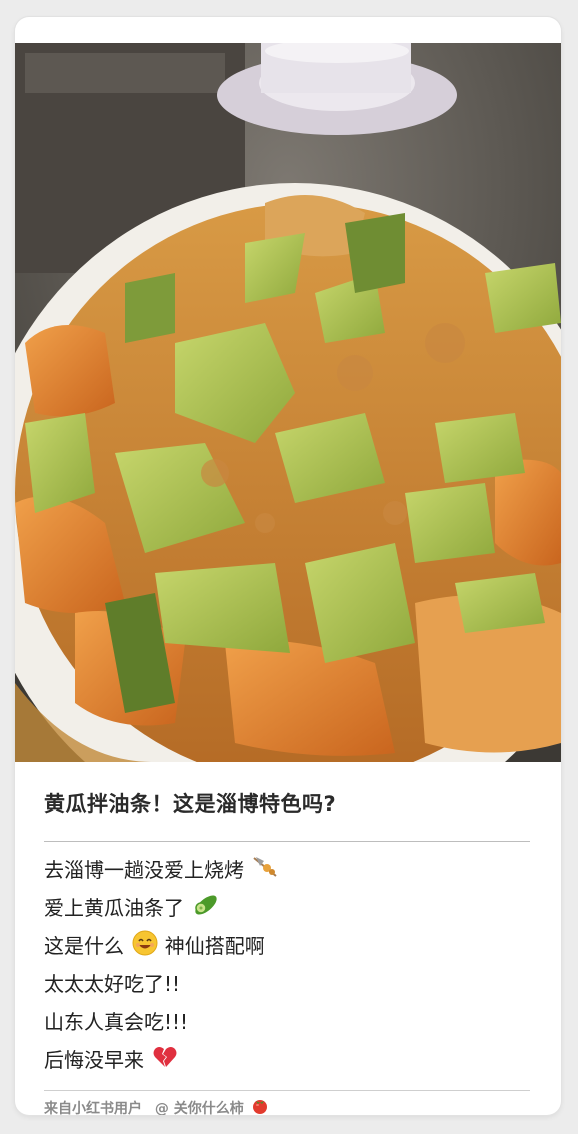  I want to click on tomato-icon, so click(260, 1106).